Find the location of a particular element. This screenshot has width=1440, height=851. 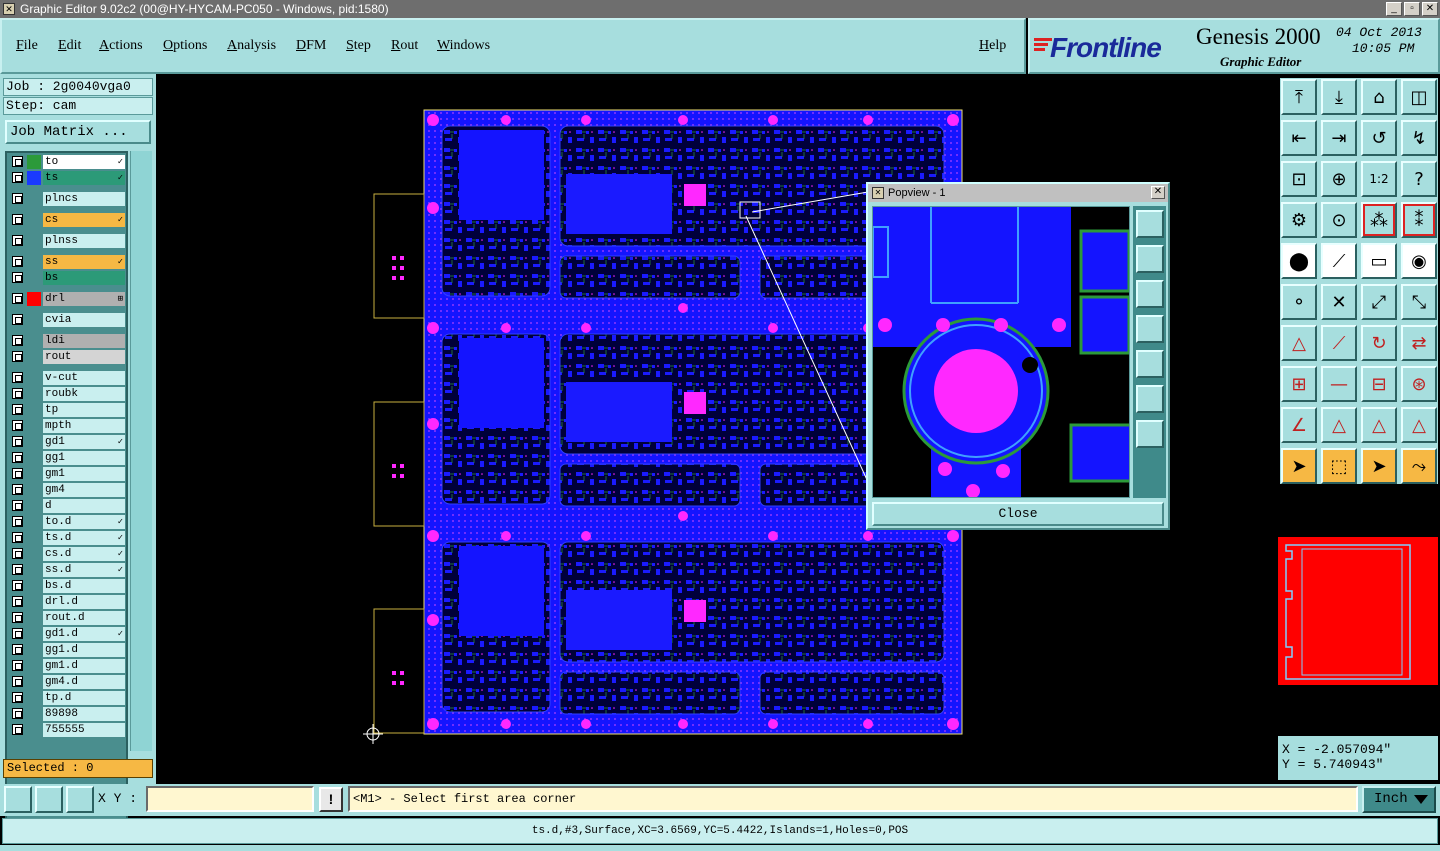

layer-row: ss ✓ is located at coordinates (67, 262).